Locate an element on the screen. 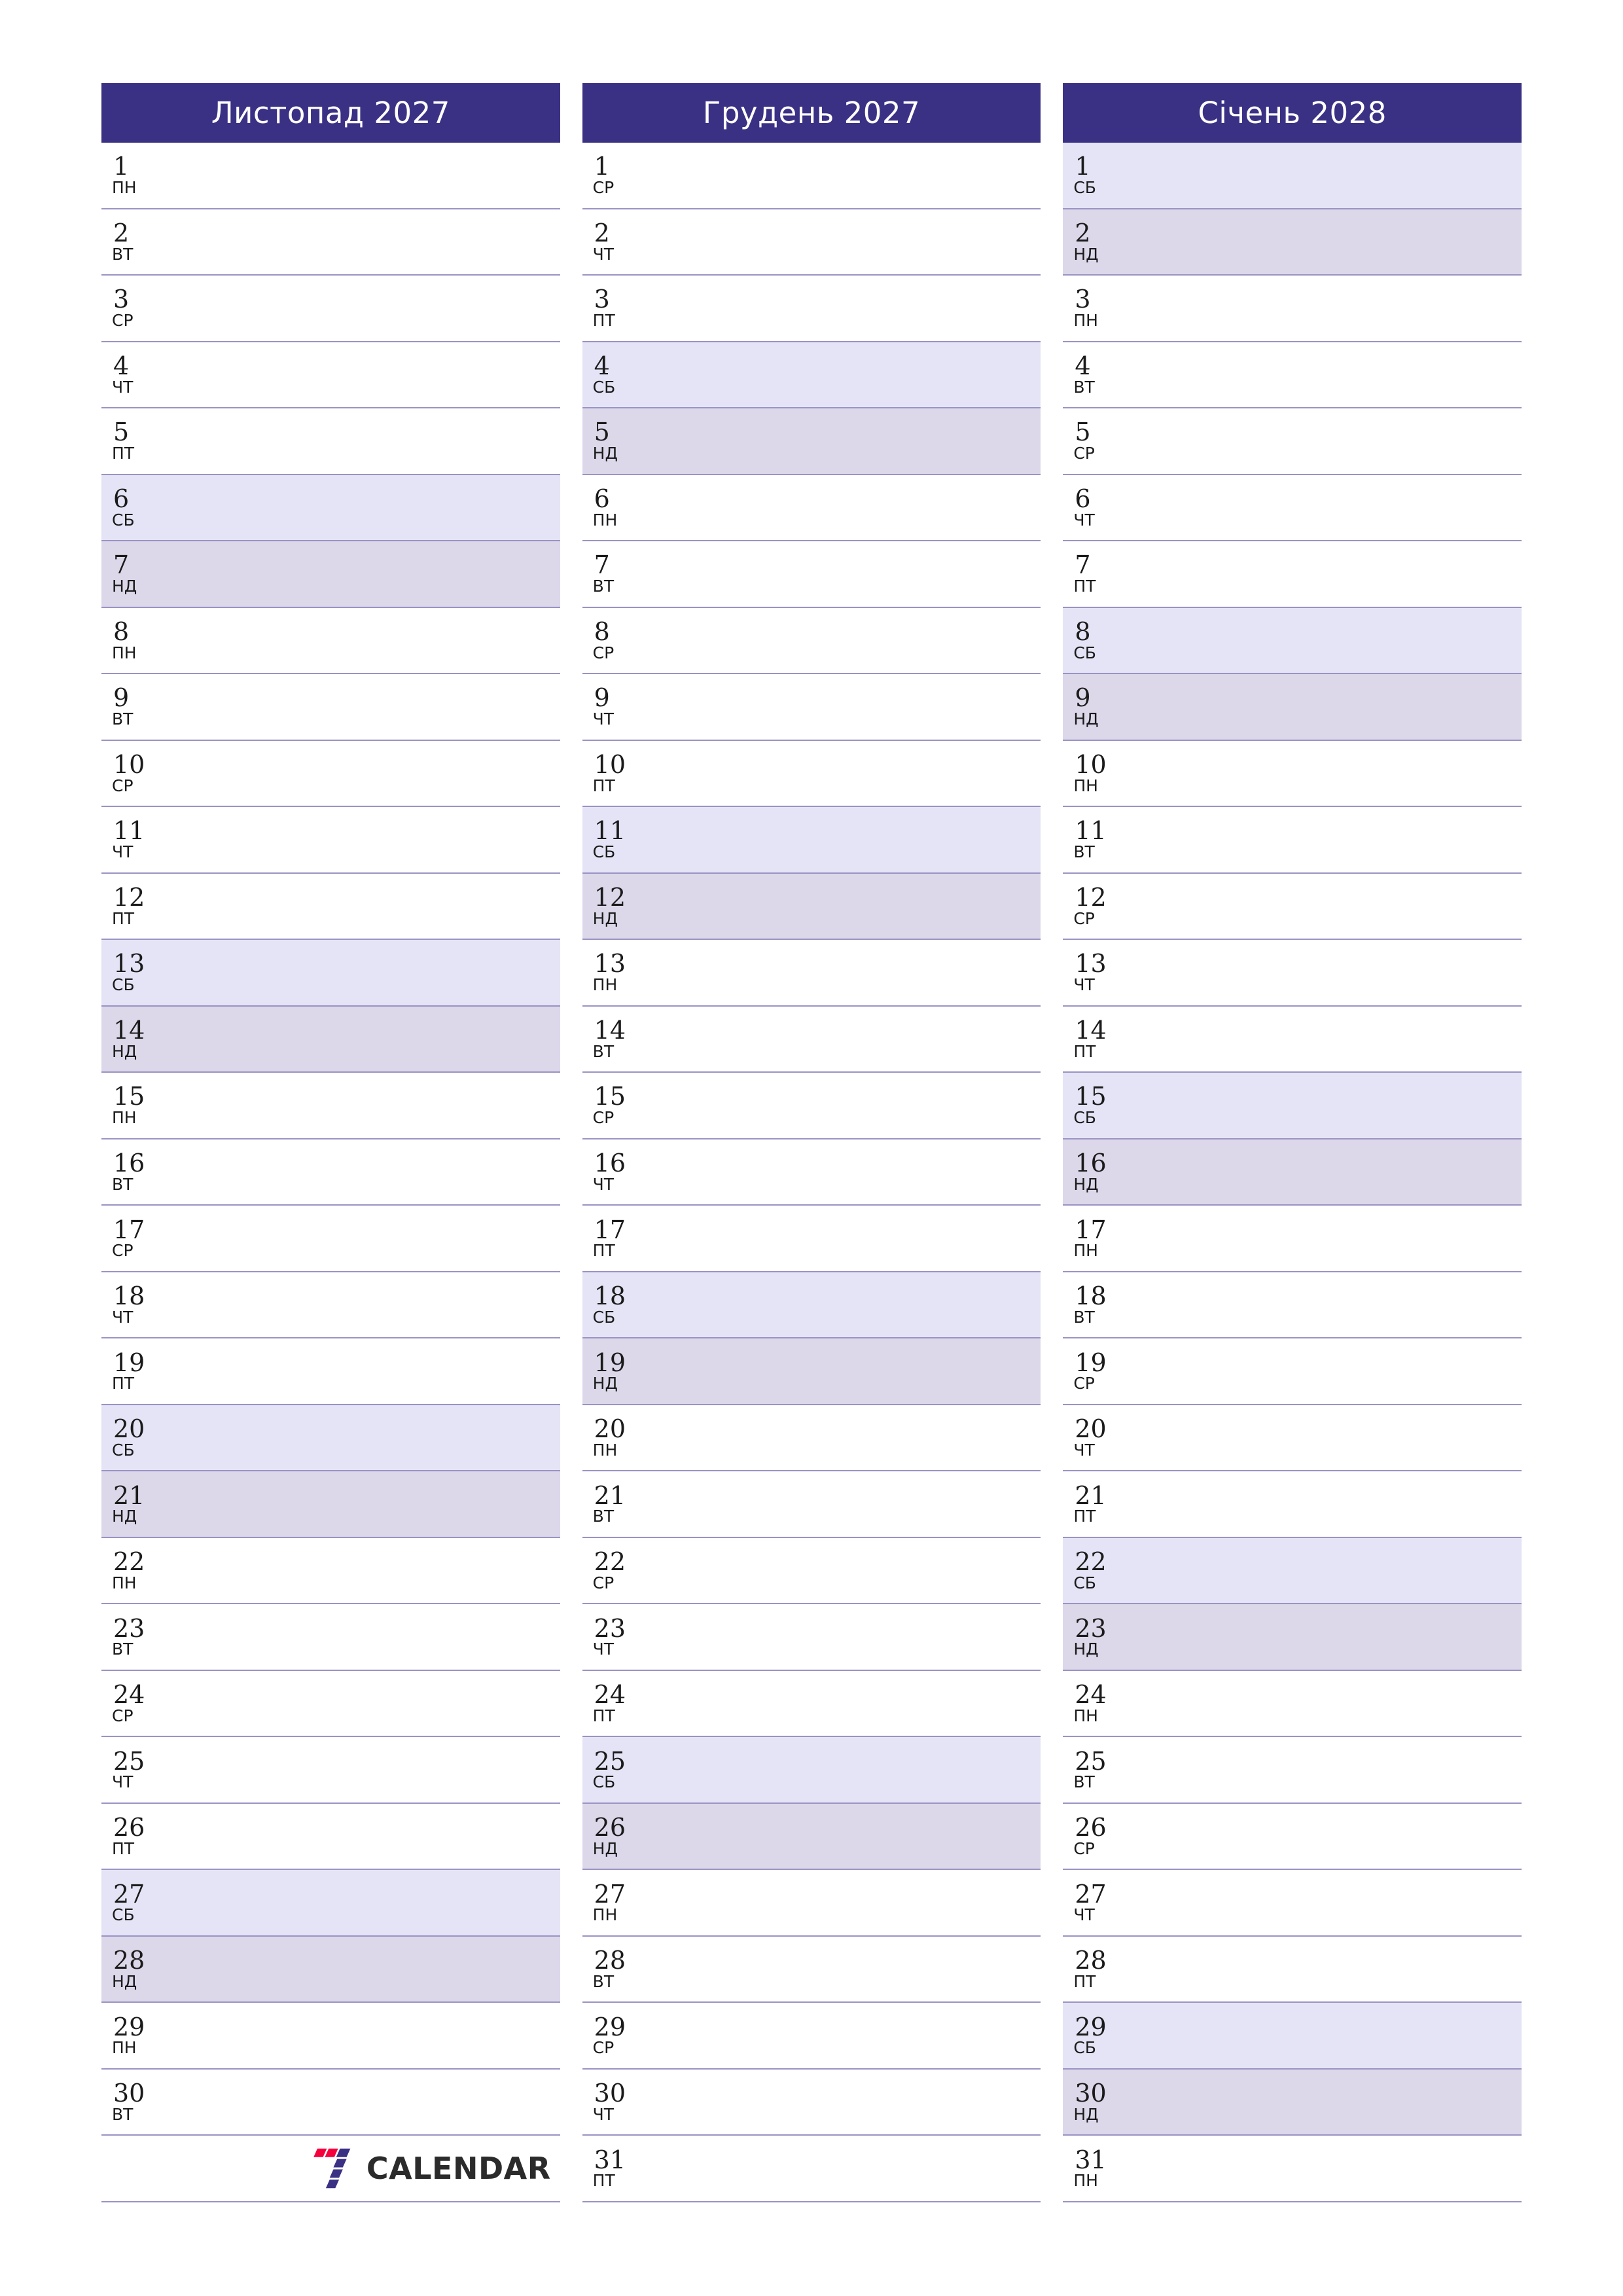 The height and width of the screenshot is (2296, 1623). day-row: 29 СР is located at coordinates (811, 2036).